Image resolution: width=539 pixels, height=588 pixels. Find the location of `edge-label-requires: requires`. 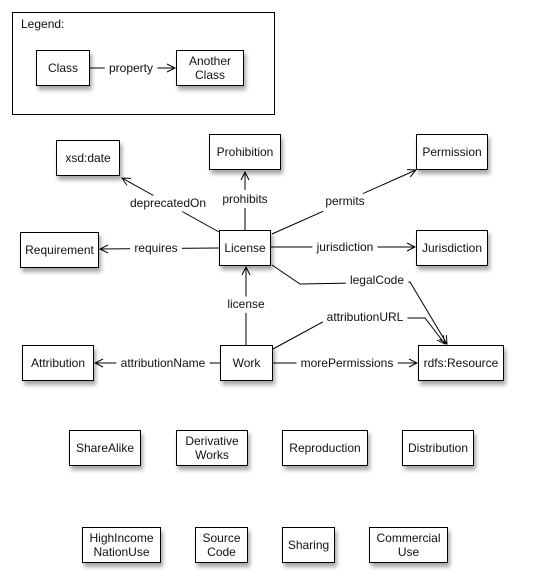

edge-label-requires: requires is located at coordinates (155, 248).